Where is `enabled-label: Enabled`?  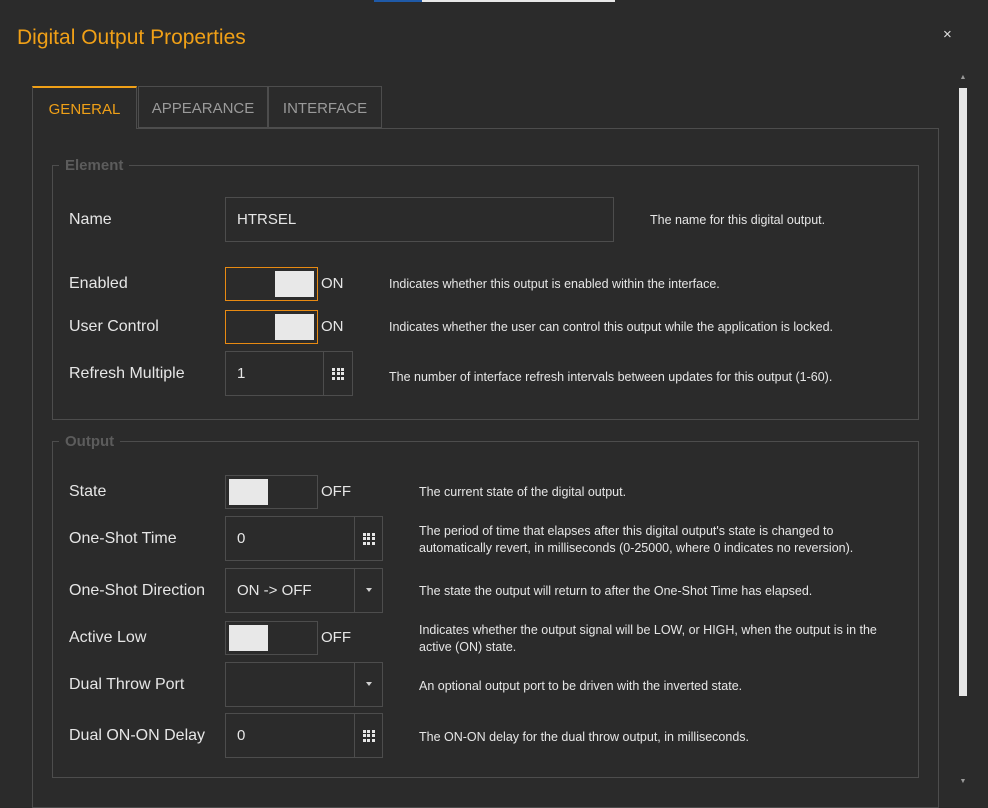 enabled-label: Enabled is located at coordinates (98, 283).